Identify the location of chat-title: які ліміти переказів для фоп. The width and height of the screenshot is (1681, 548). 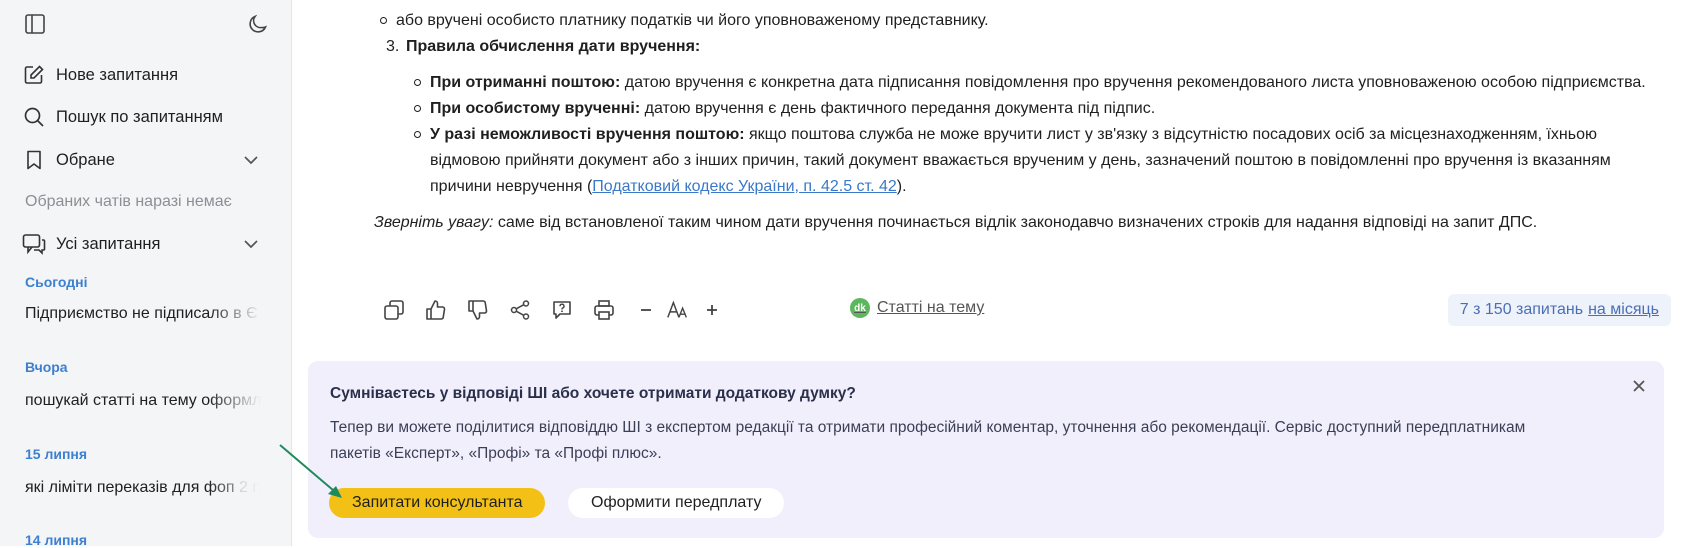
(132, 487).